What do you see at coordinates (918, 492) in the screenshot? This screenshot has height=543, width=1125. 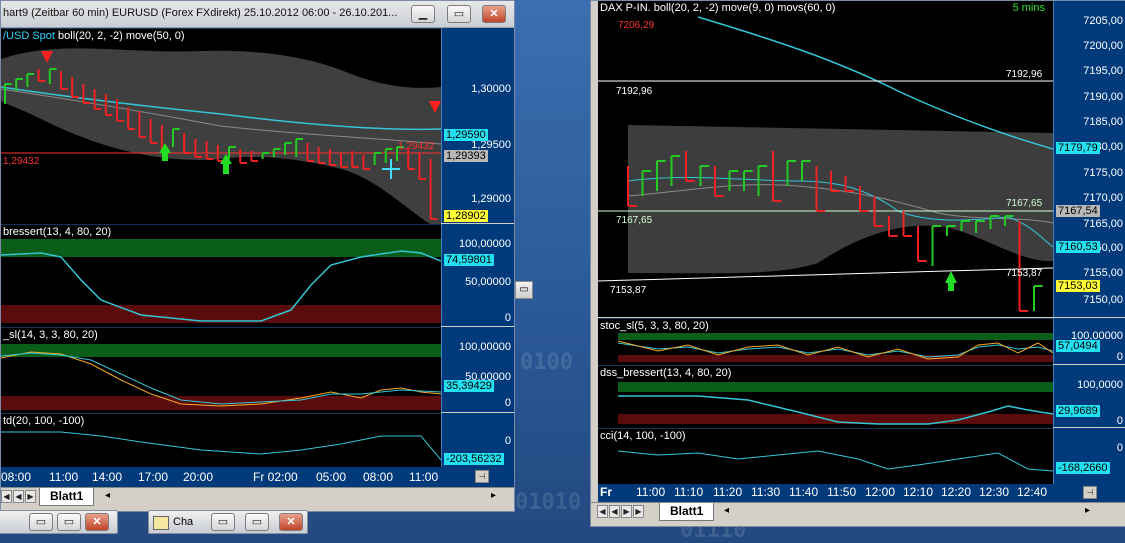 I see `time-label: 12:10` at bounding box center [918, 492].